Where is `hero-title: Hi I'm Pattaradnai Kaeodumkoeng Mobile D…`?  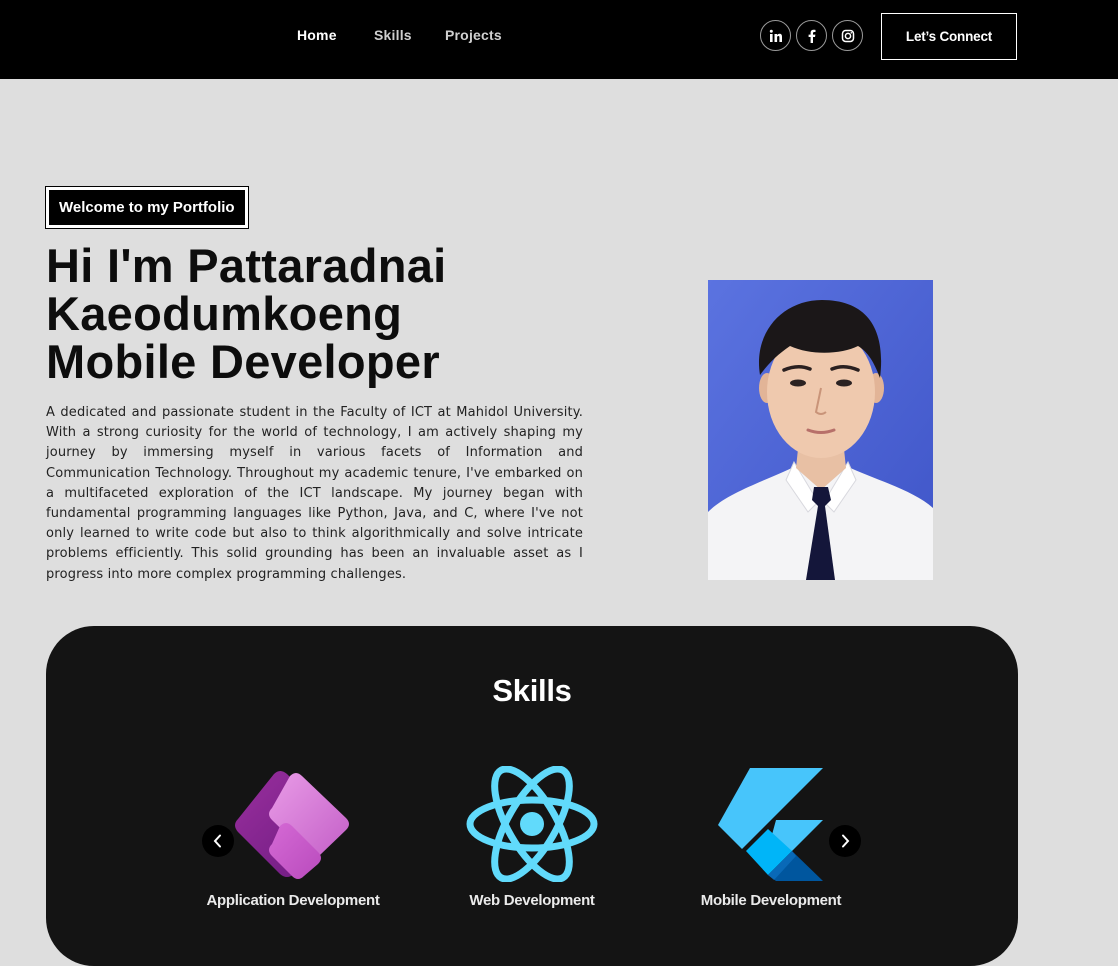 hero-title: Hi I'm Pattaradnai Kaeodumkoeng Mobile D… is located at coordinates (326, 314).